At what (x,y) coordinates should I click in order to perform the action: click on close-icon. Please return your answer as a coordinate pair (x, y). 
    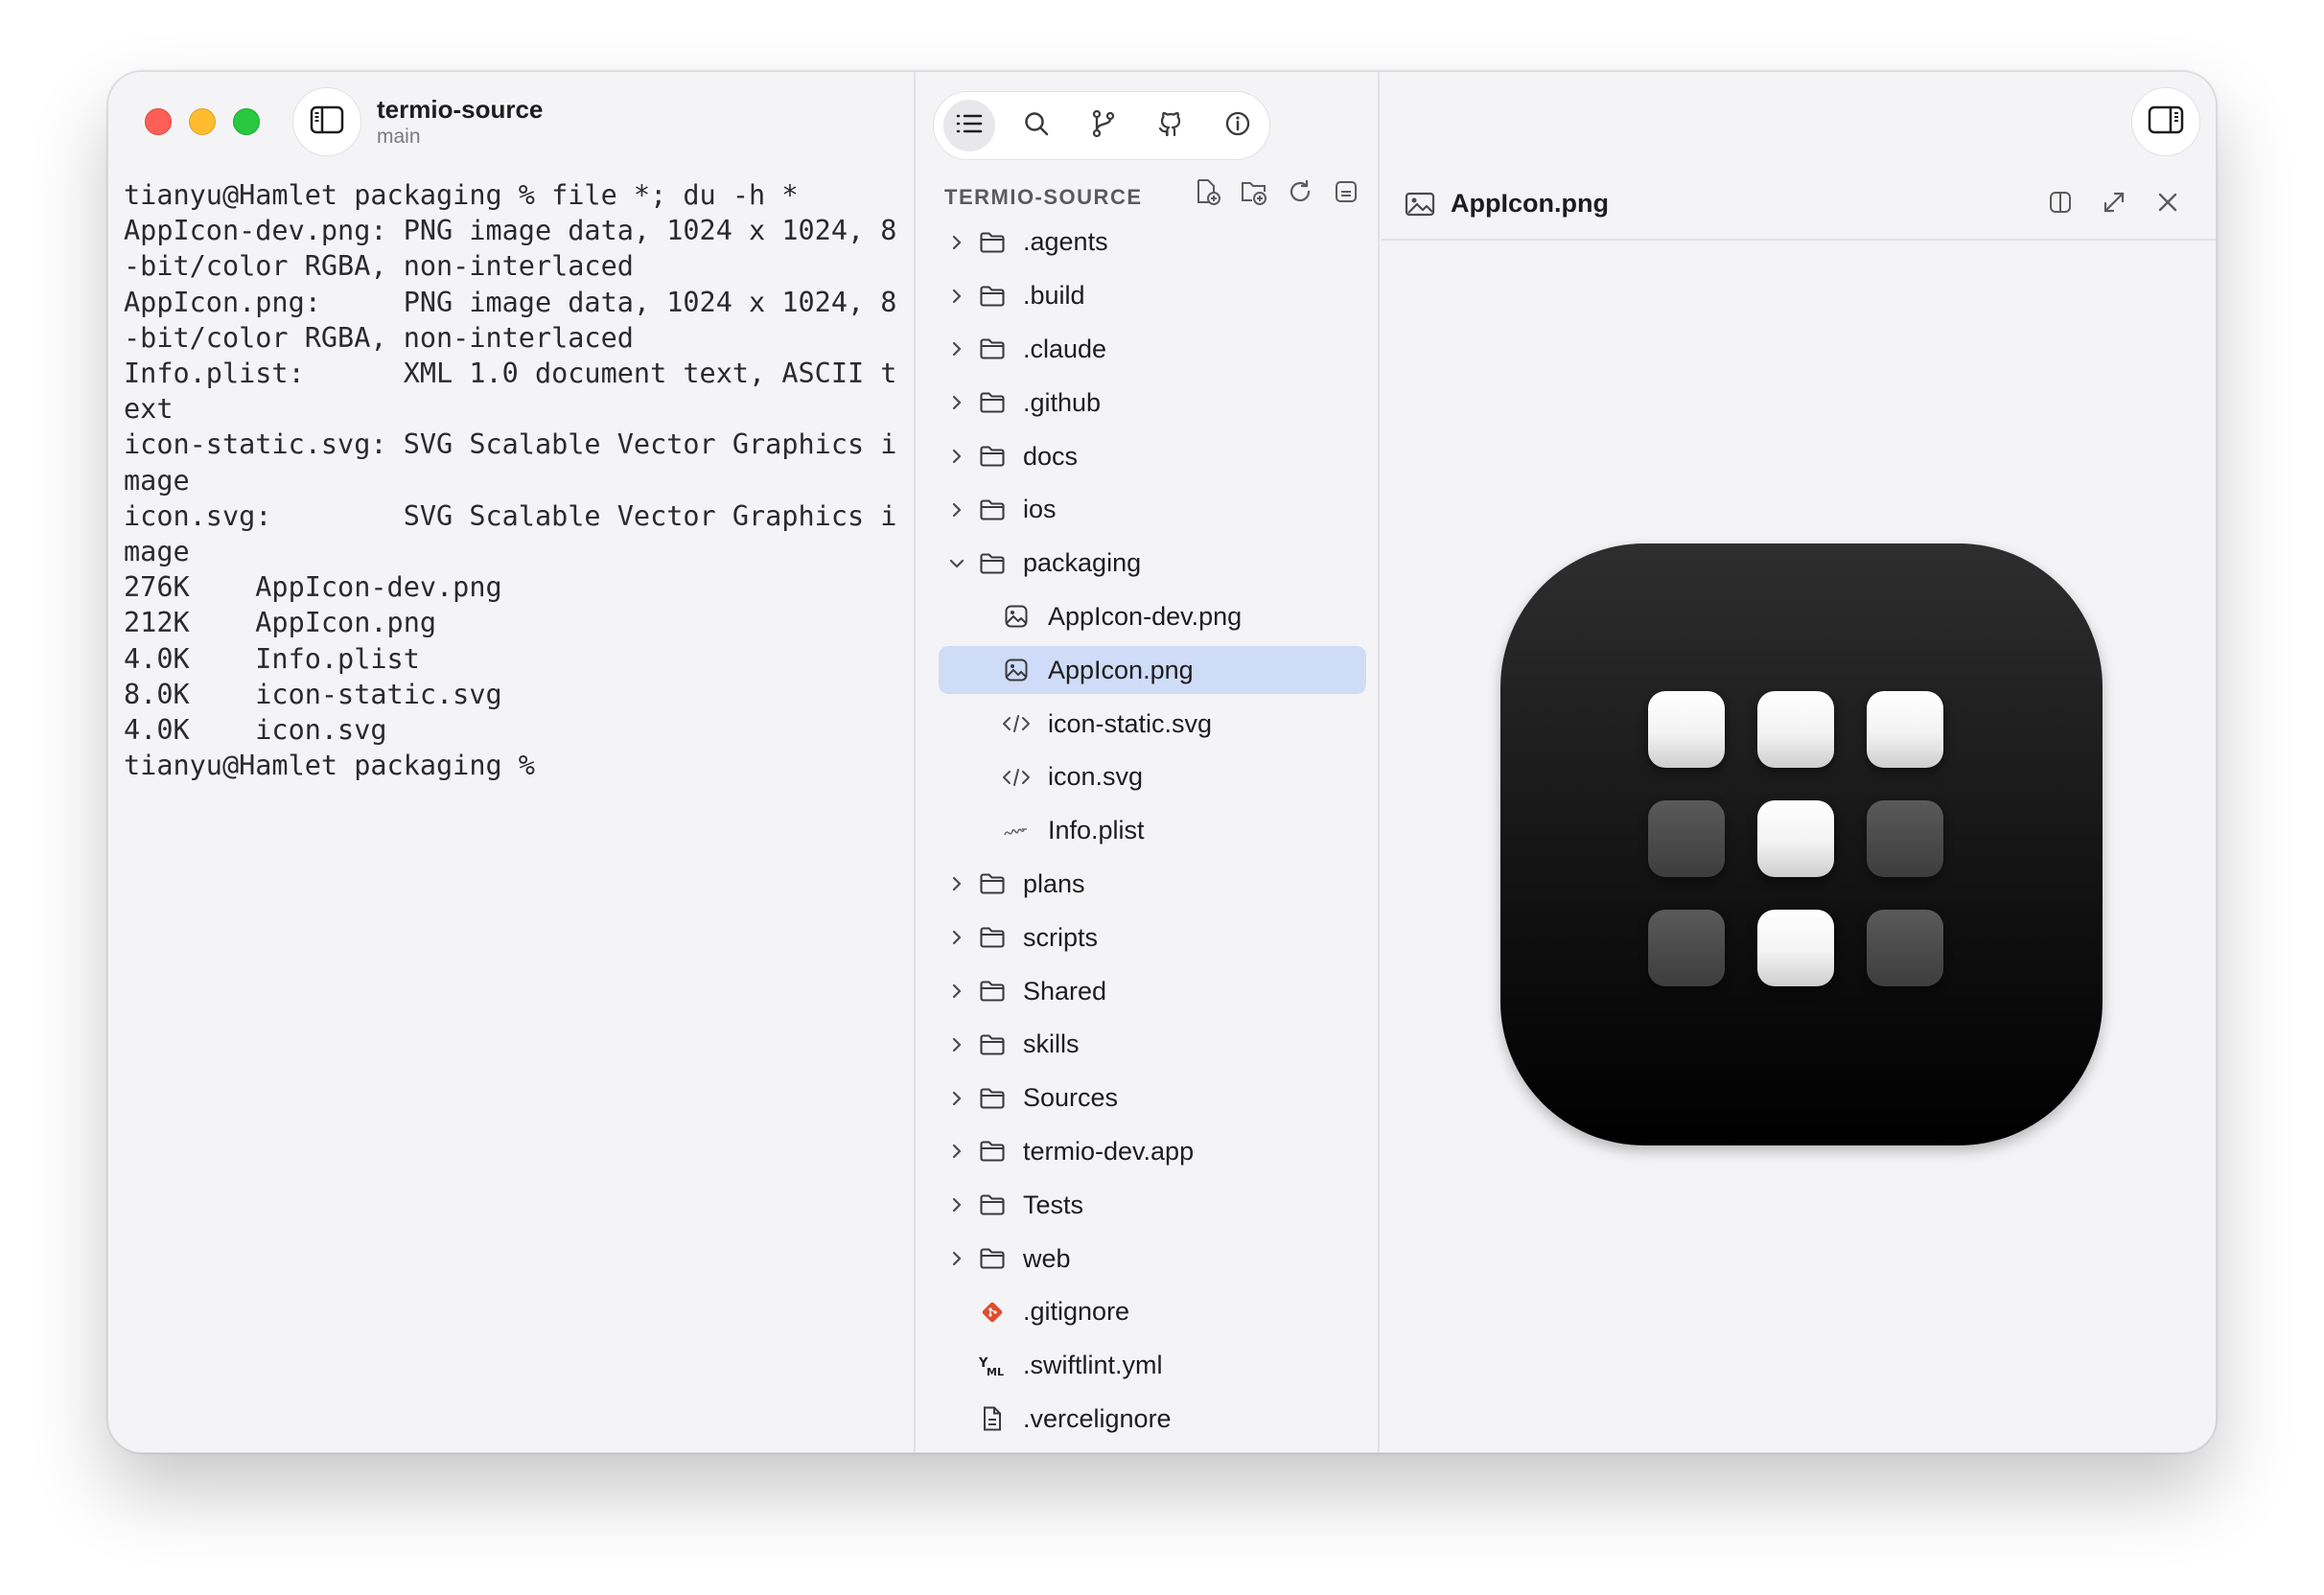
    Looking at the image, I should click on (2167, 204).